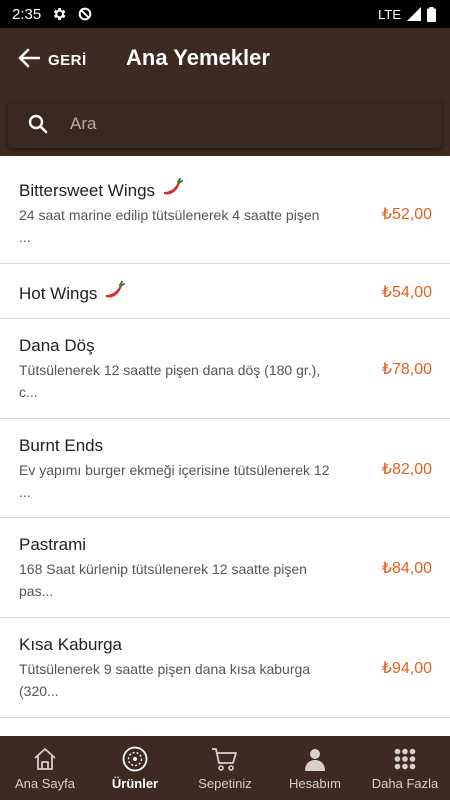 The height and width of the screenshot is (800, 450). I want to click on nav-item-account: Hesabım, so click(315, 768).